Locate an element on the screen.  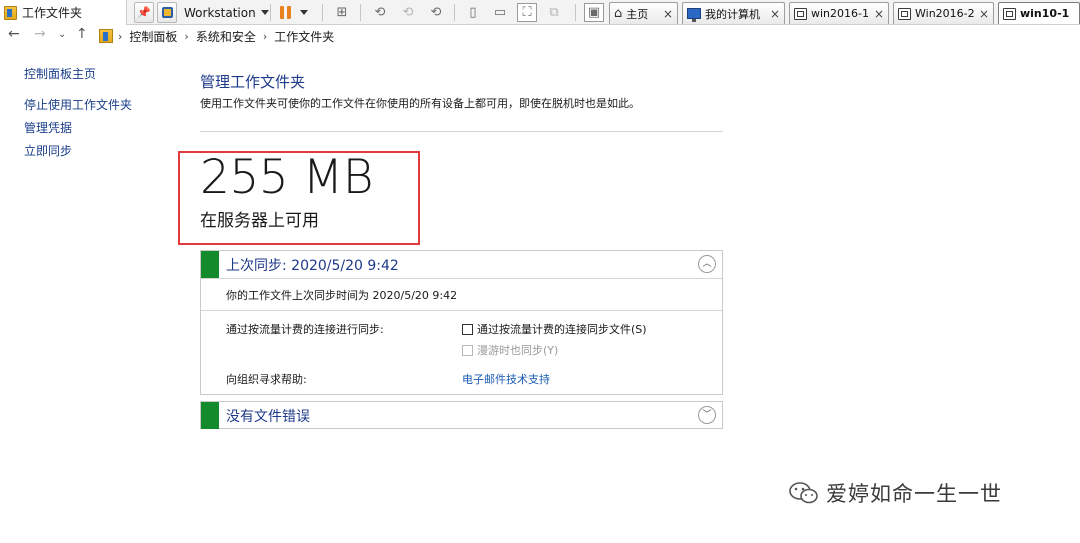
send-ctrl-alt-del-button: ⊞ is located at coordinates (342, 12).